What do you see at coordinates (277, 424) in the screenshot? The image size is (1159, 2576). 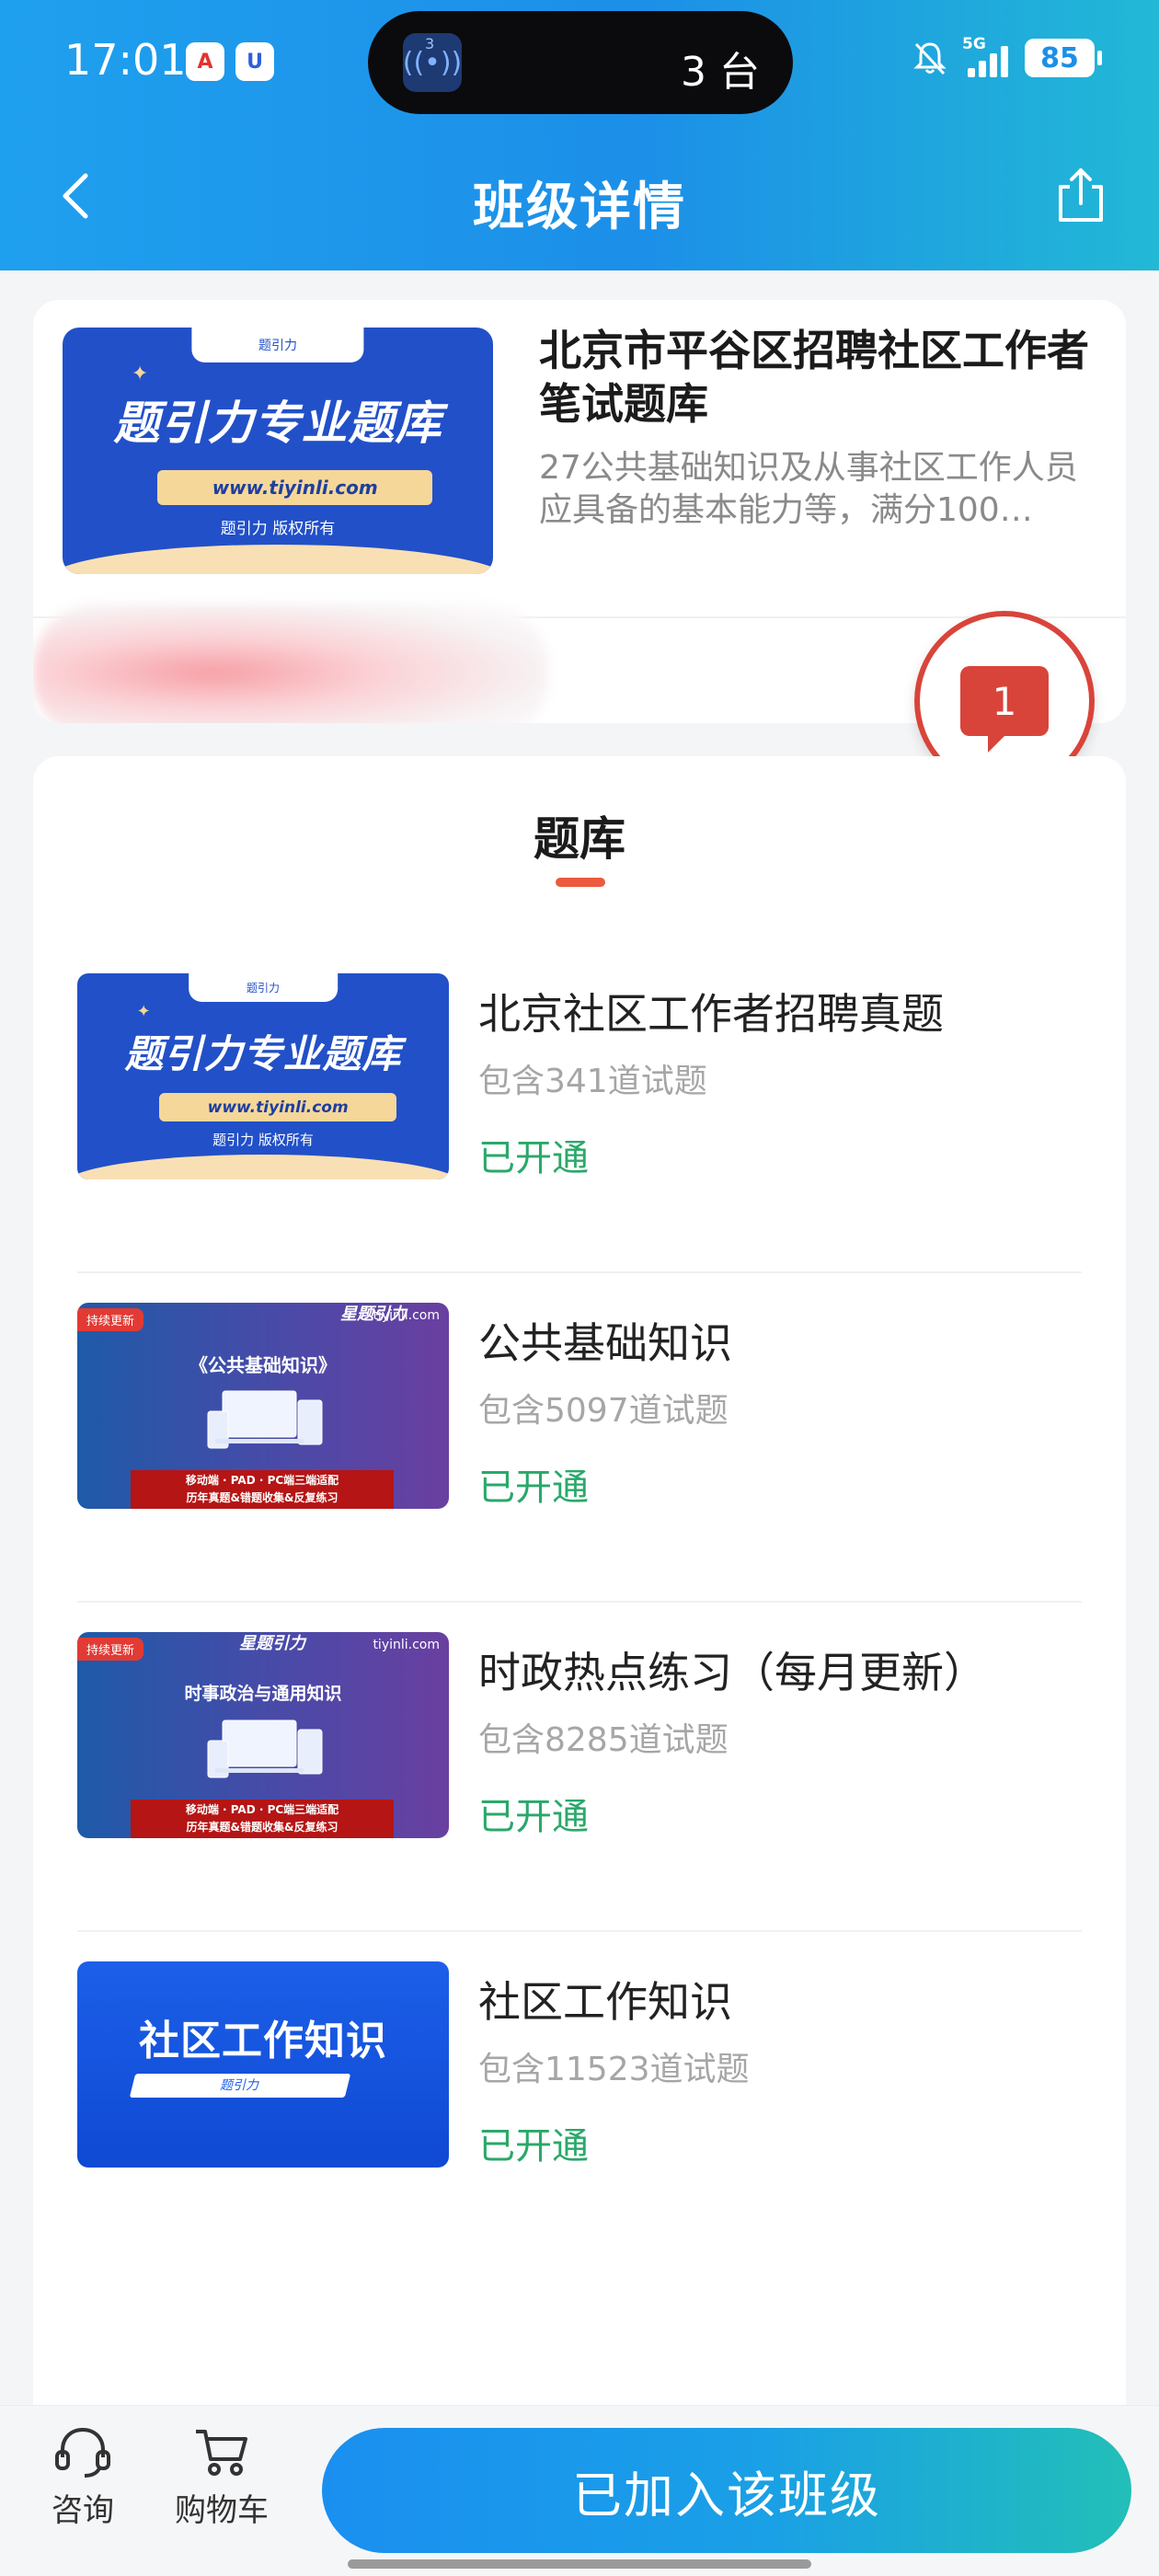 I see `cover-headline: 题引力专业题库` at bounding box center [277, 424].